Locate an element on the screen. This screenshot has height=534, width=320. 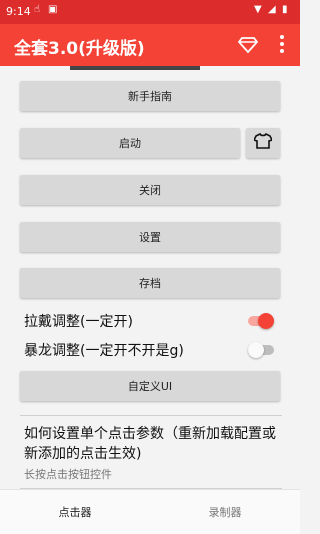
more-vert-icon is located at coordinates (282, 44).